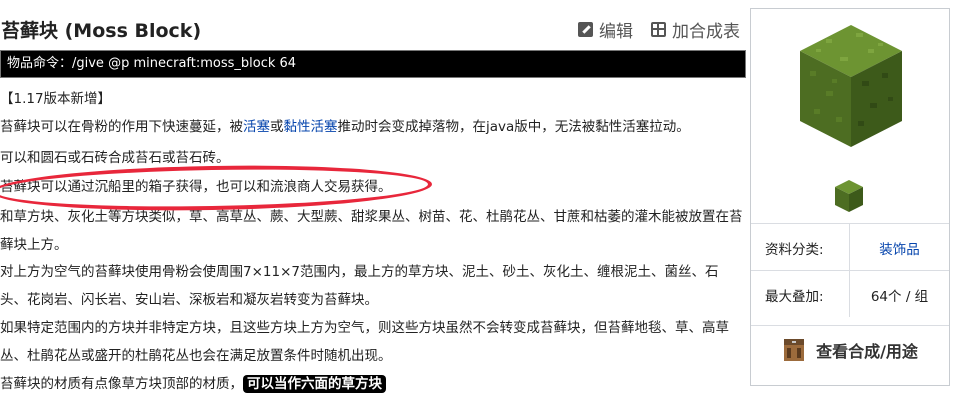 The width and height of the screenshot is (959, 410). What do you see at coordinates (706, 32) in the screenshot?
I see `add-recipe-table-label: 加合成表` at bounding box center [706, 32].